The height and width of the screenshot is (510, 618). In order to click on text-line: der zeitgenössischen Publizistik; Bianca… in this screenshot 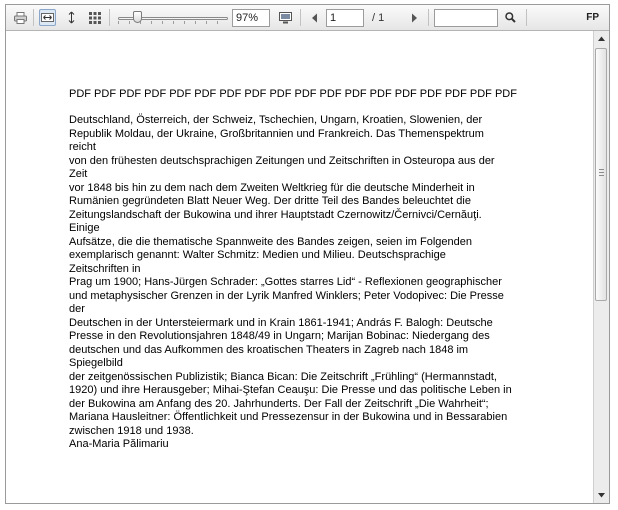, I will do `click(283, 376)`.